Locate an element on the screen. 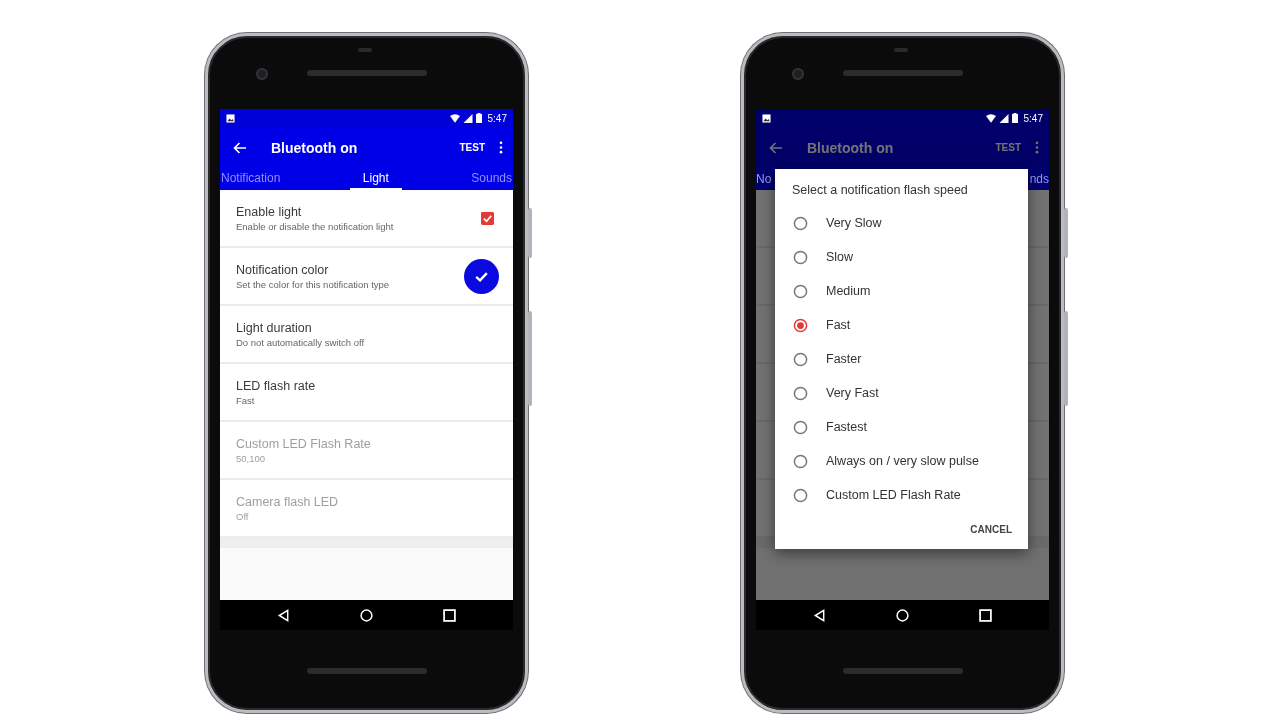 The height and width of the screenshot is (720, 1280). setting-row: Notification color Set the color for this notification type is located at coordinates (366, 277).